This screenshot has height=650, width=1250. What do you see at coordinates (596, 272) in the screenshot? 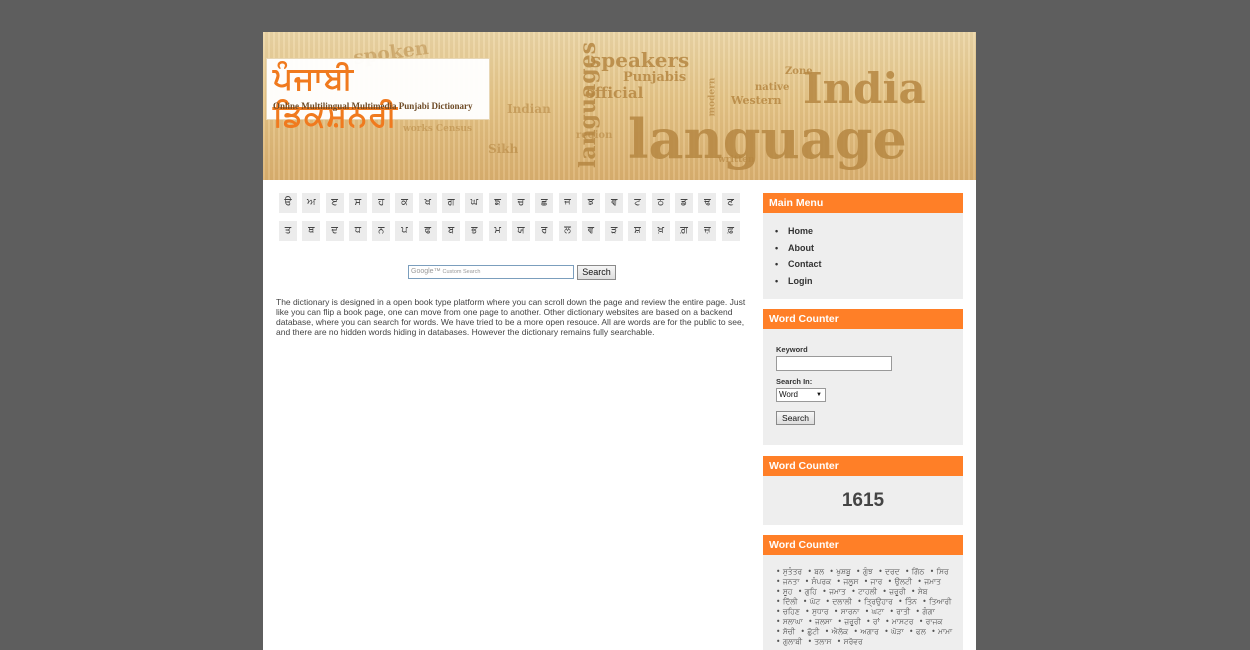
I see `search-button: Search` at bounding box center [596, 272].